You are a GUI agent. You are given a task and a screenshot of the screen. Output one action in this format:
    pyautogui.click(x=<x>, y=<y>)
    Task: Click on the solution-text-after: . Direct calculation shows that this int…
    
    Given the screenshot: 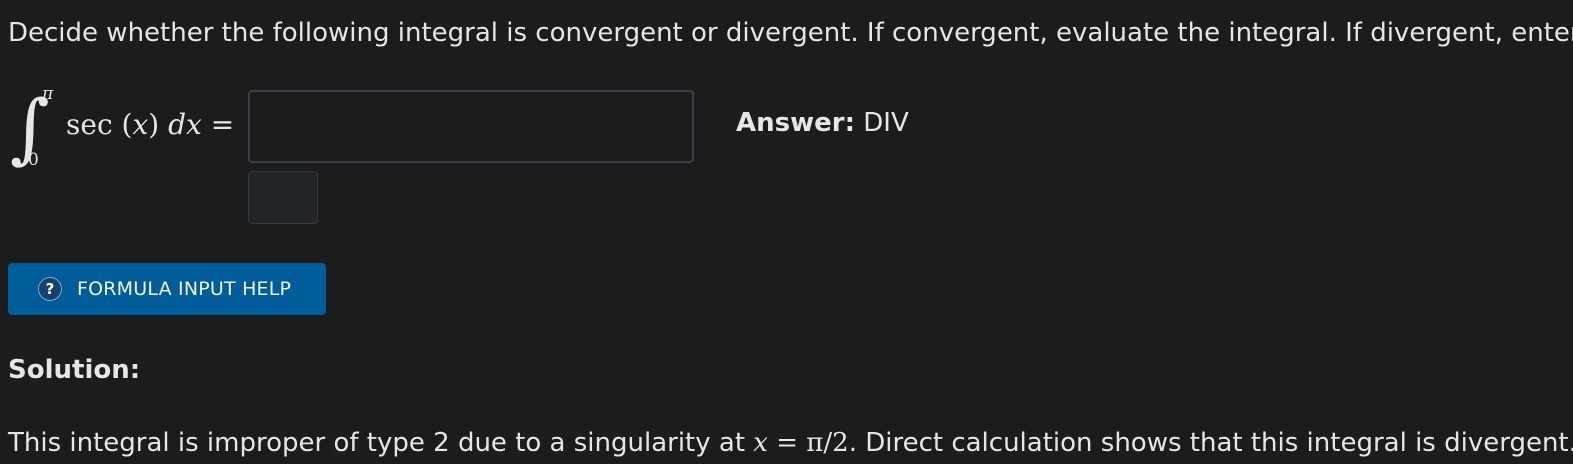 What is the action you would take?
    pyautogui.click(x=1210, y=443)
    